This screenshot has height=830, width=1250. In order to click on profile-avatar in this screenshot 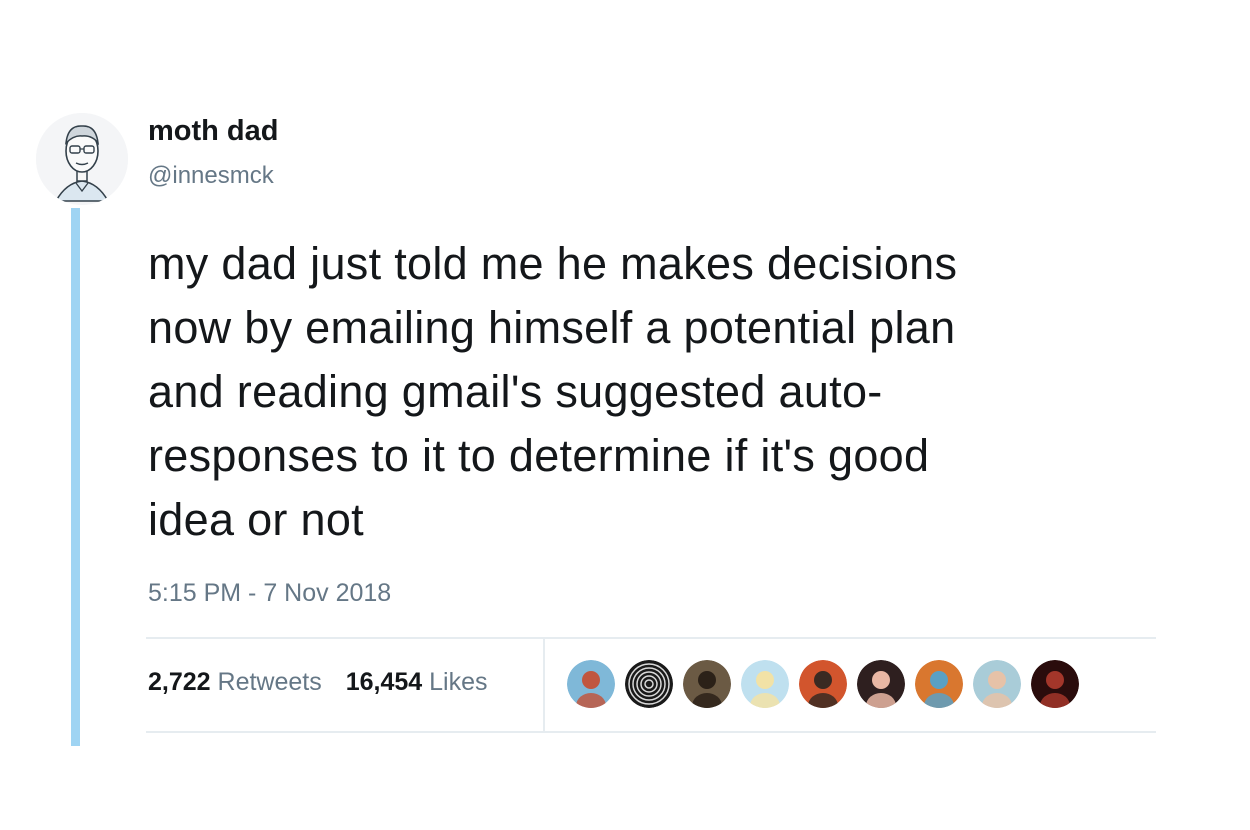, I will do `click(82, 159)`.